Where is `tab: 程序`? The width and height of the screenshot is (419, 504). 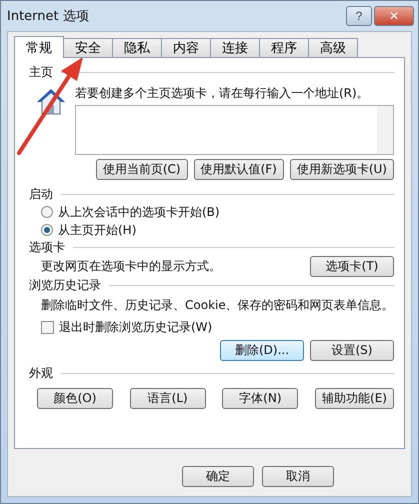
tab: 程序 is located at coordinates (284, 48).